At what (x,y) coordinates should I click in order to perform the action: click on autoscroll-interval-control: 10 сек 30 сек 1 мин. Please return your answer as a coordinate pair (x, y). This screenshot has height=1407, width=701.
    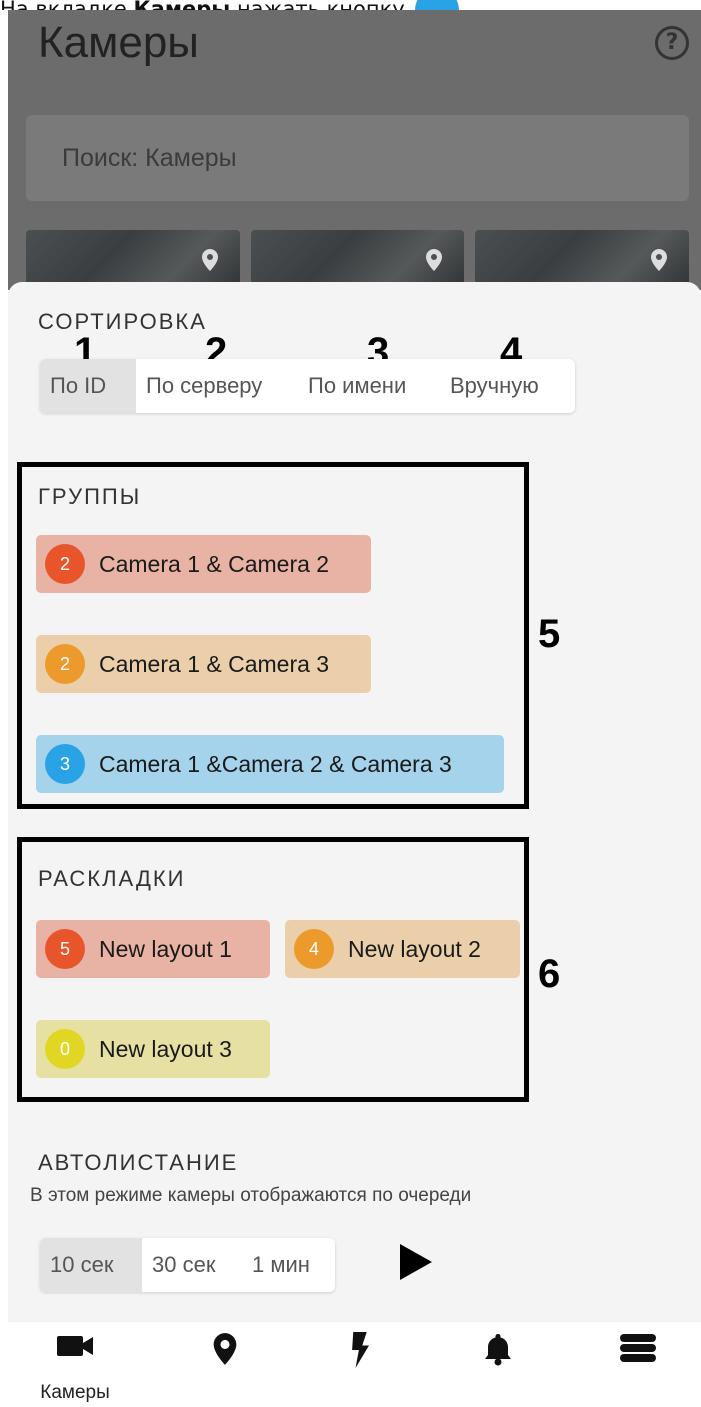
    Looking at the image, I should click on (187, 1265).